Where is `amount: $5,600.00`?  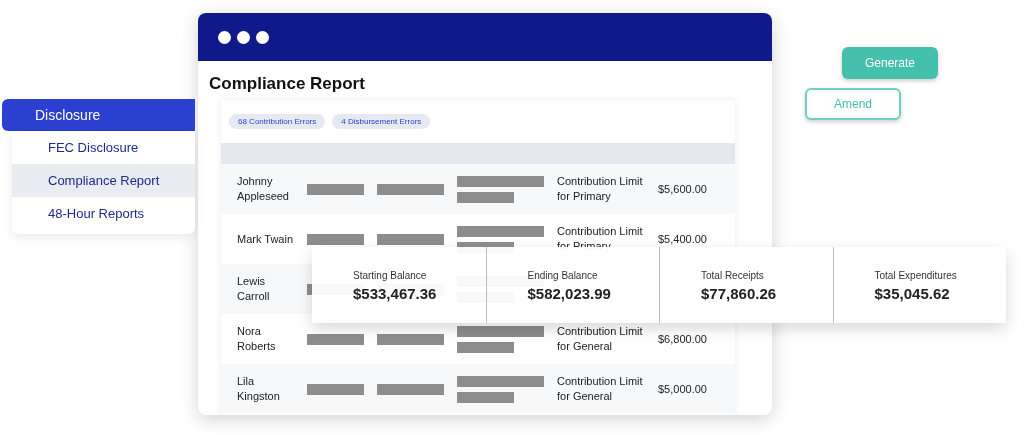 amount: $5,600.00 is located at coordinates (682, 189).